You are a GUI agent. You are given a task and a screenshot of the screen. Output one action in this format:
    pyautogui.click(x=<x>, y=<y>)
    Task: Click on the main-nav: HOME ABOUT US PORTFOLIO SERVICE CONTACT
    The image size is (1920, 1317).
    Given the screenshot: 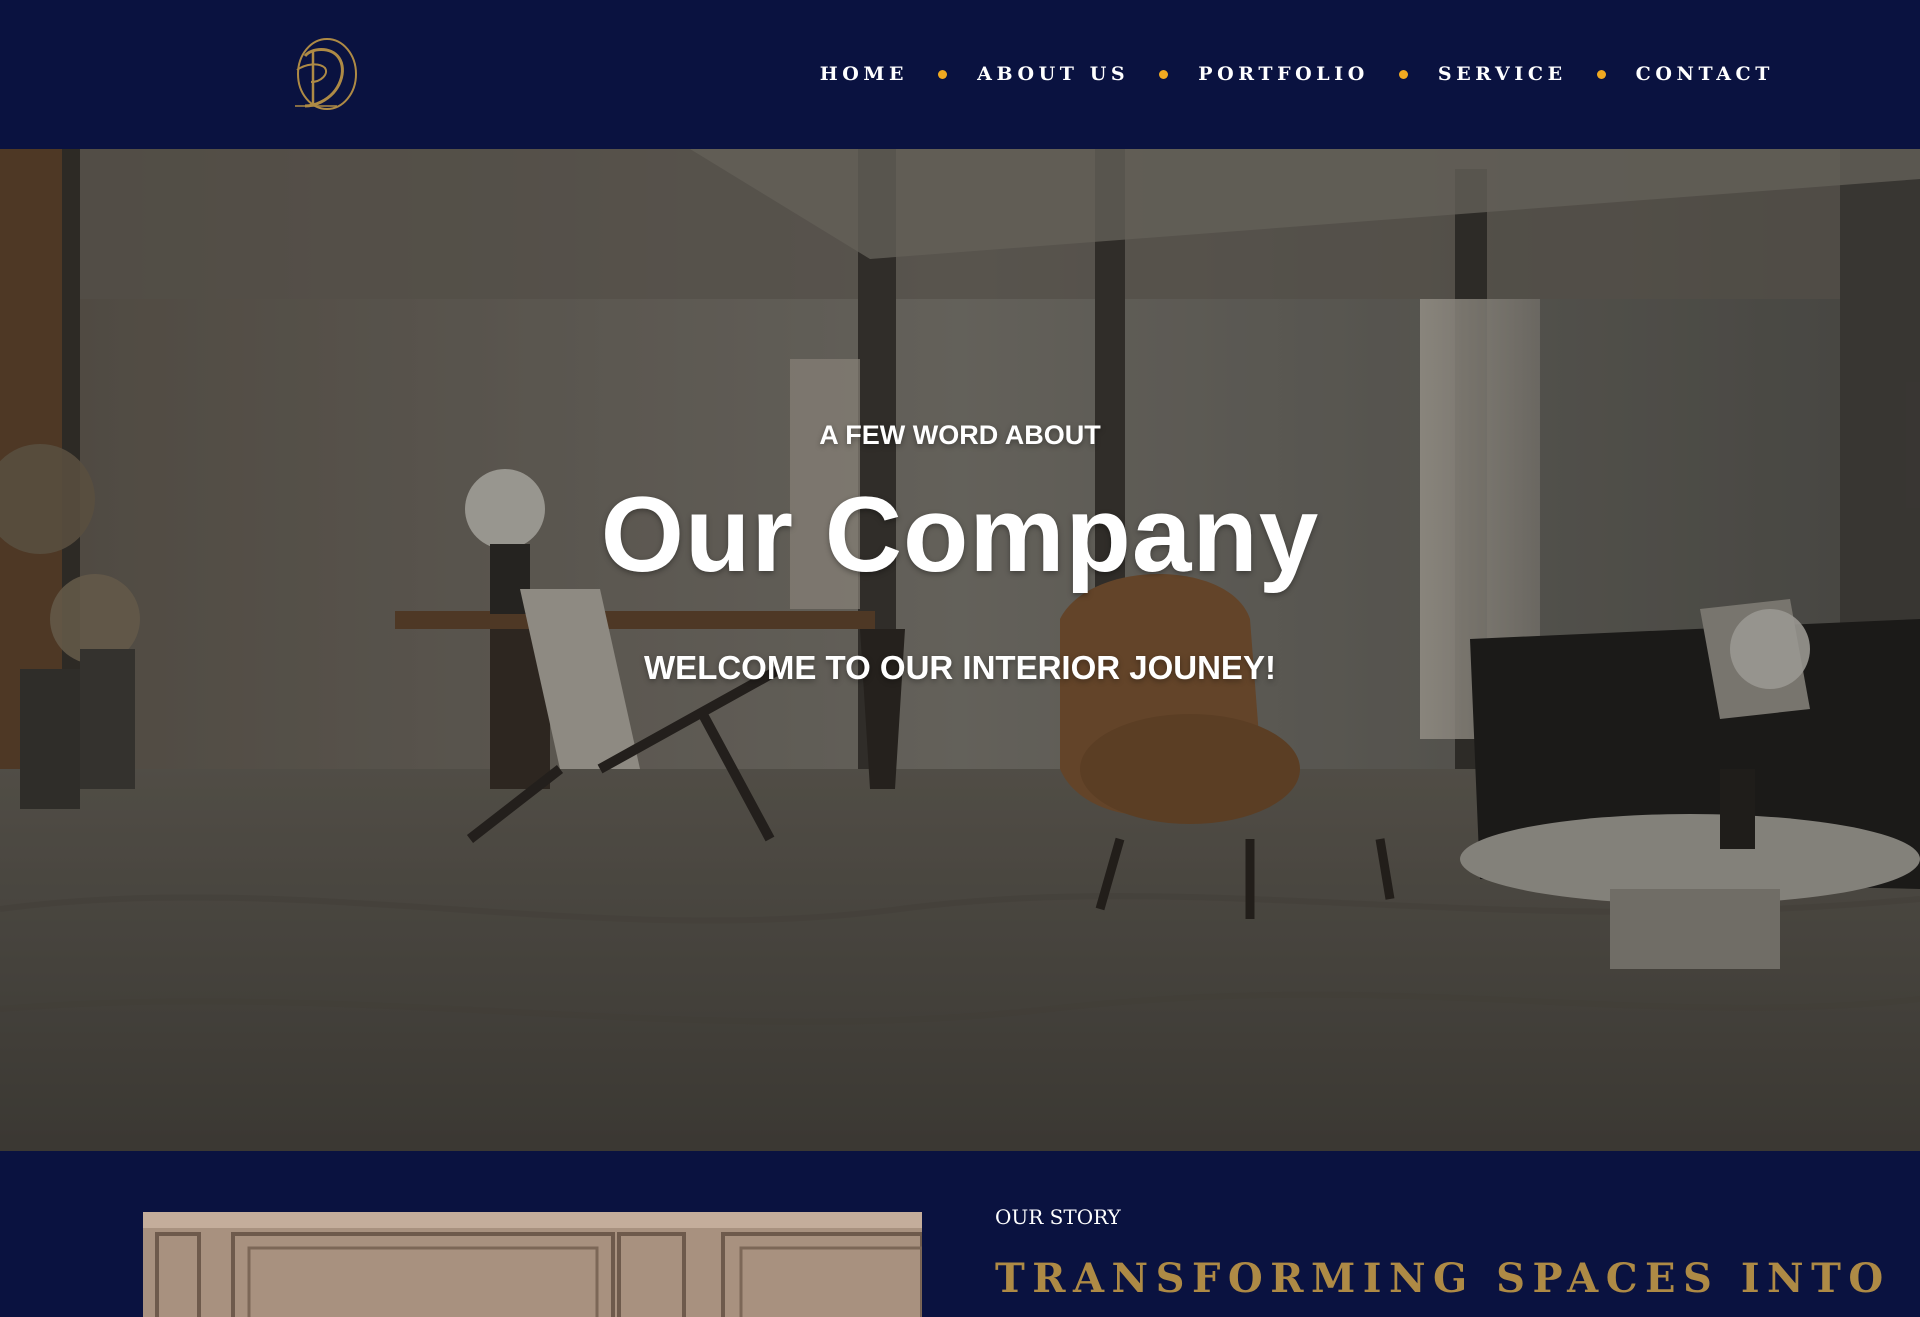 What is the action you would take?
    pyautogui.click(x=1297, y=74)
    